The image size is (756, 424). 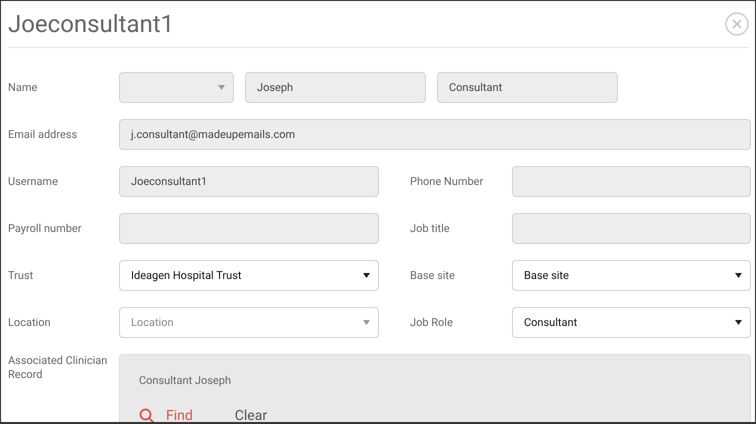 What do you see at coordinates (33, 181) in the screenshot?
I see `field-label: Username` at bounding box center [33, 181].